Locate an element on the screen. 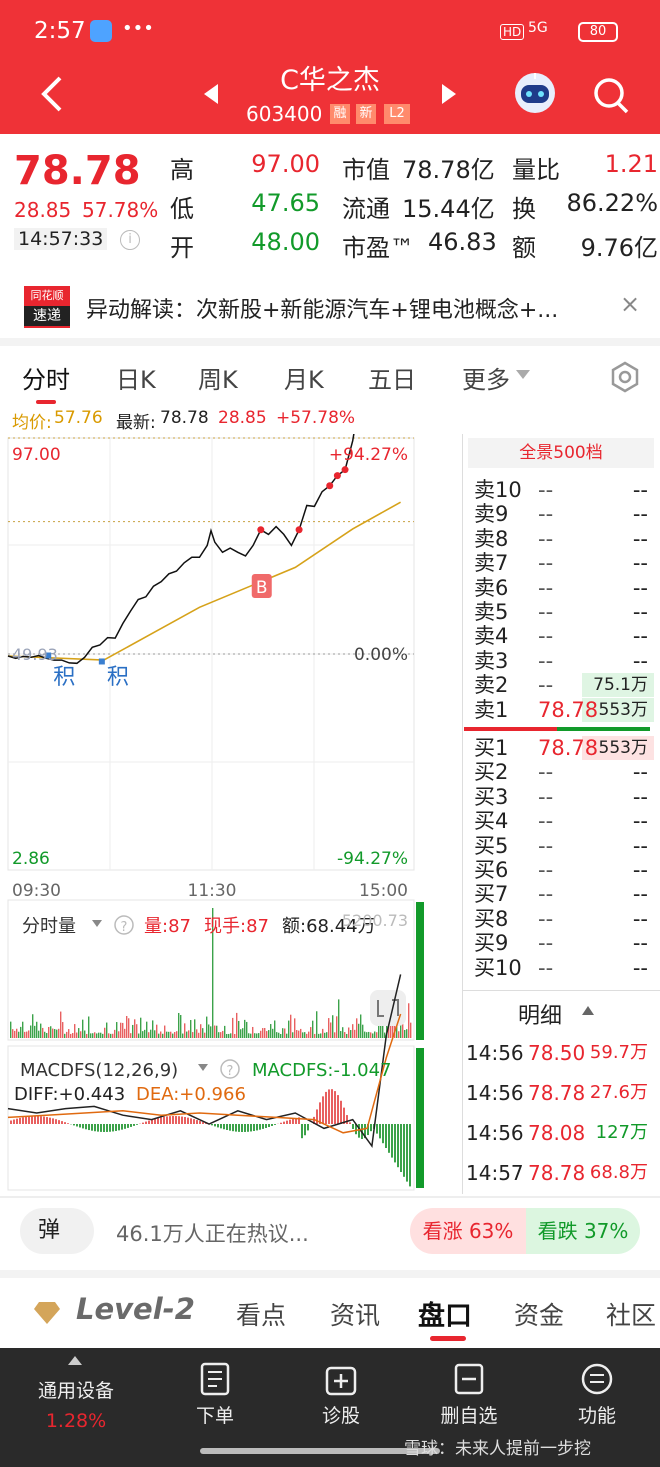 This screenshot has width=660, height=1467. bid-row: 买4 -- -- is located at coordinates (564, 821).